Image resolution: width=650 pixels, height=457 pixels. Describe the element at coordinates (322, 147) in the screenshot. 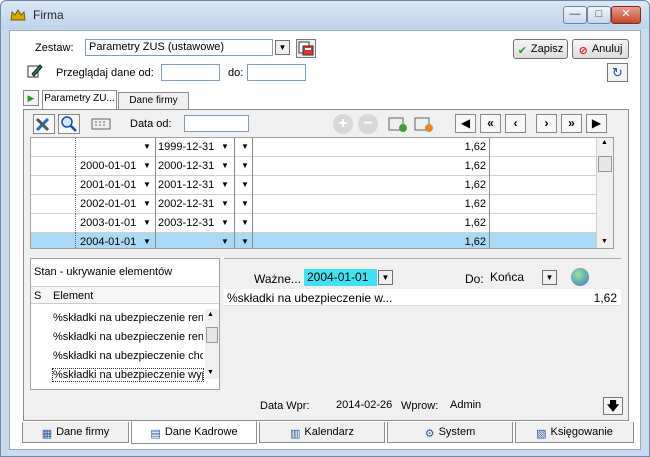

I see `grid-row: ▼ 1999-12-31 ▼ ▼ 1,62` at that location.